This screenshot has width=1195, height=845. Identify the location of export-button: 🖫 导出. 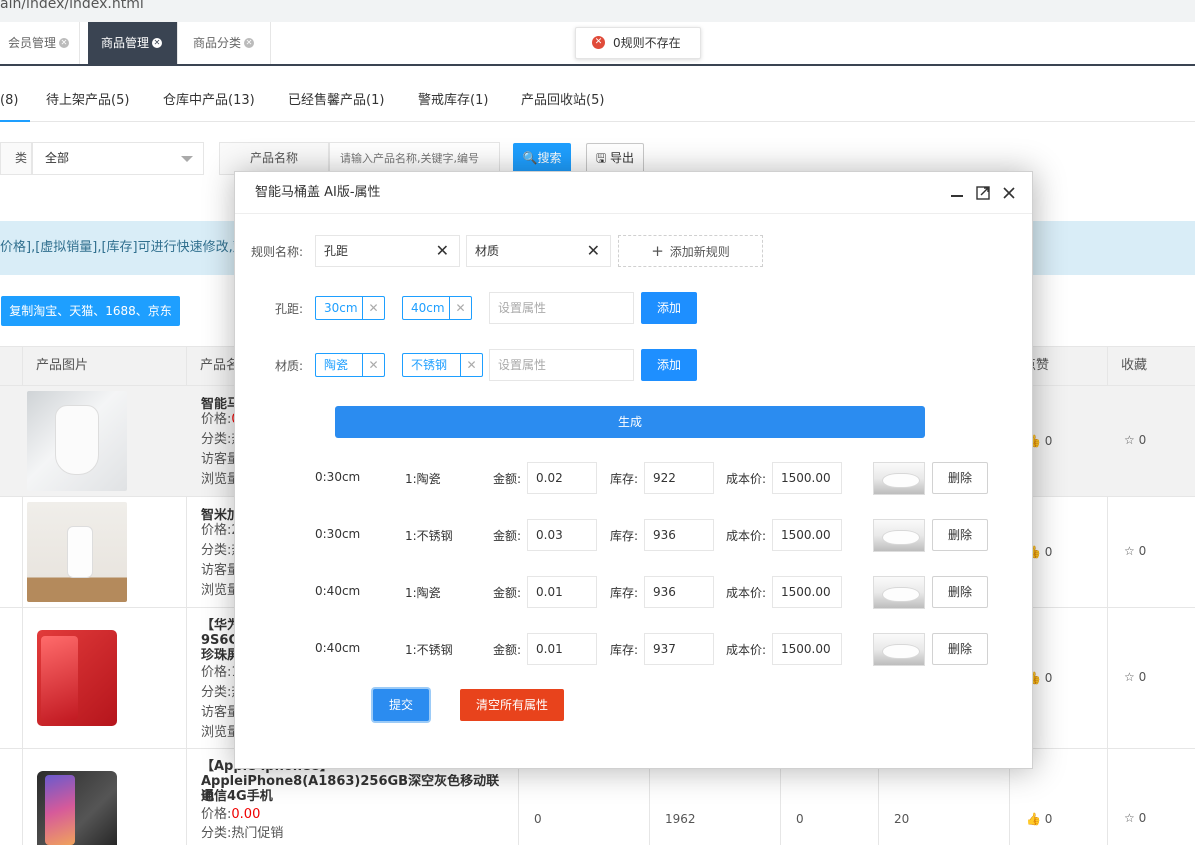
(615, 158).